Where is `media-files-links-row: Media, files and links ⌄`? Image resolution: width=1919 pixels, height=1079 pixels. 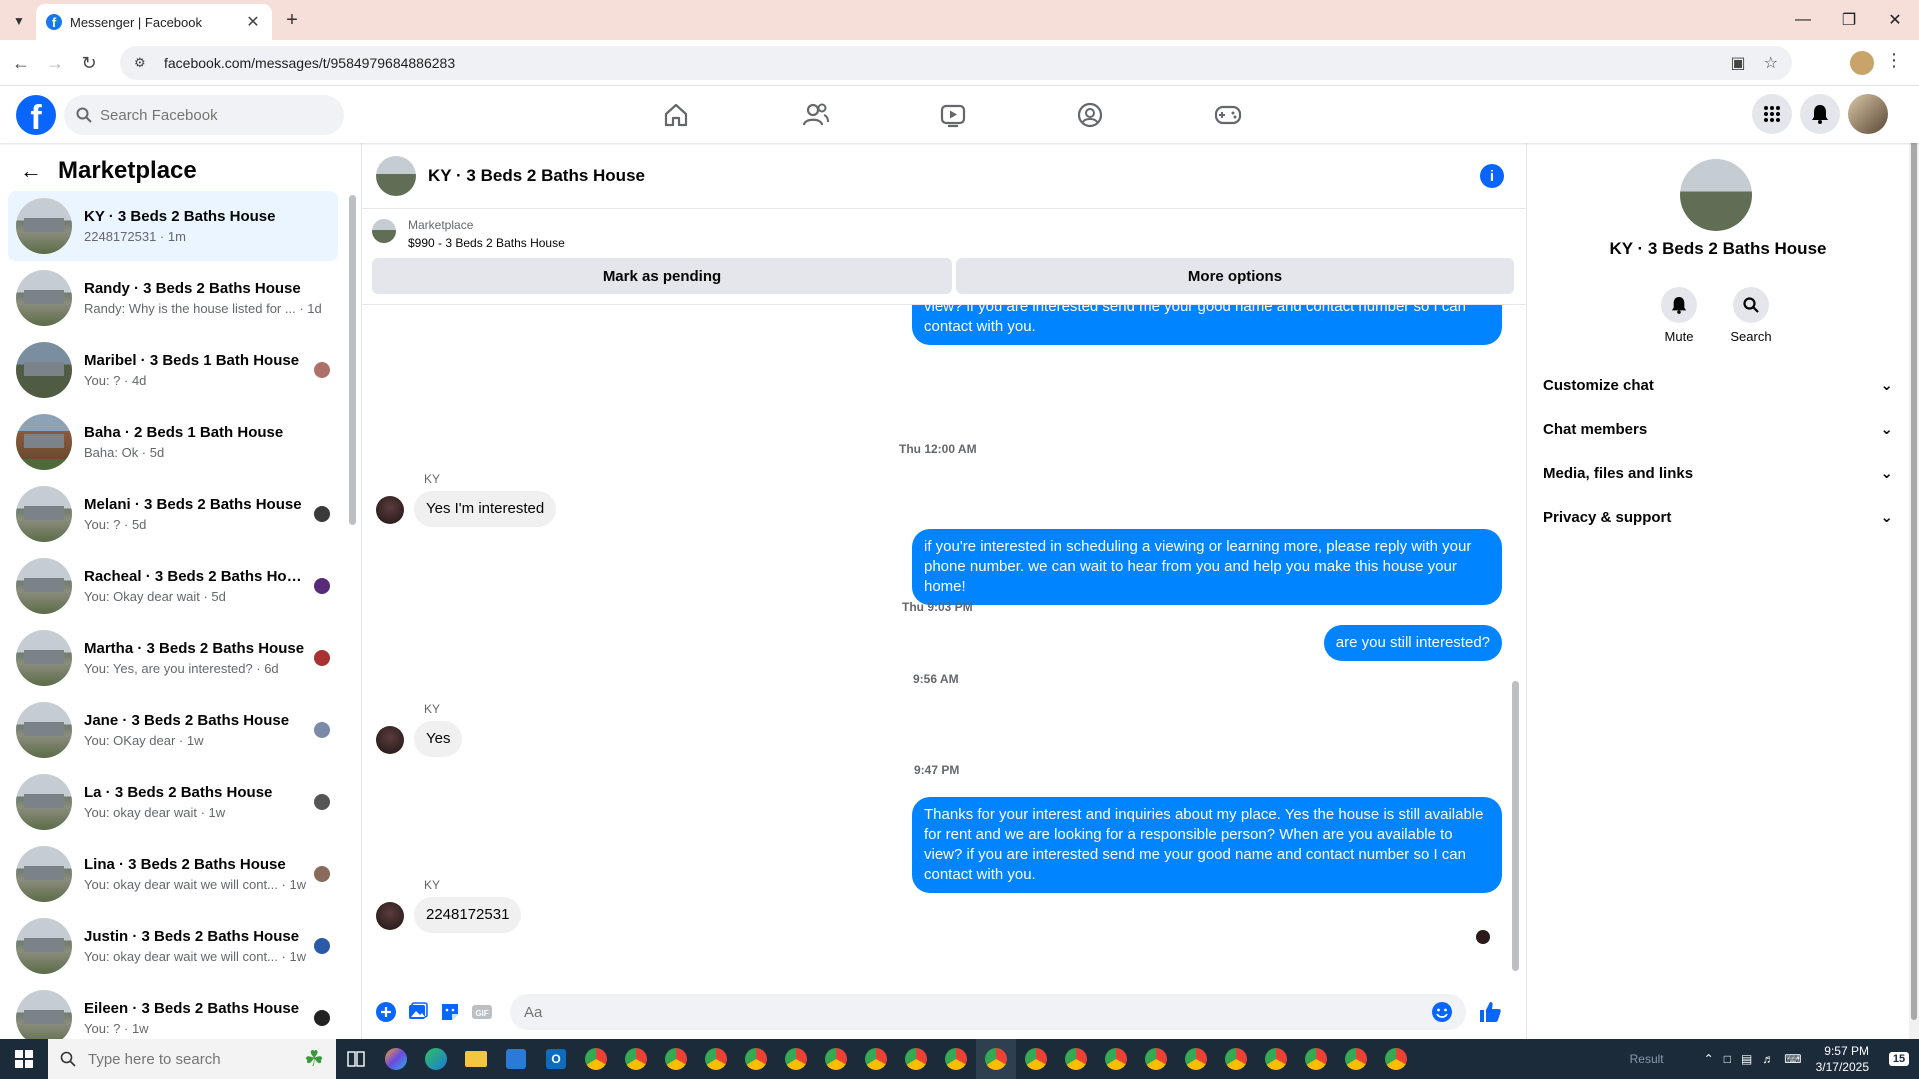
media-files-links-row: Media, files and links ⌄ is located at coordinates (1718, 473).